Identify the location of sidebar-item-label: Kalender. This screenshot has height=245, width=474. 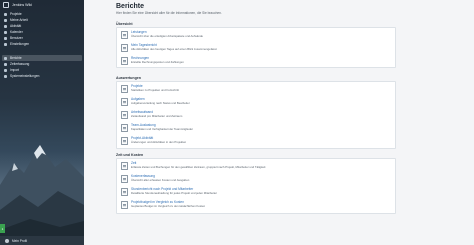
(16, 32).